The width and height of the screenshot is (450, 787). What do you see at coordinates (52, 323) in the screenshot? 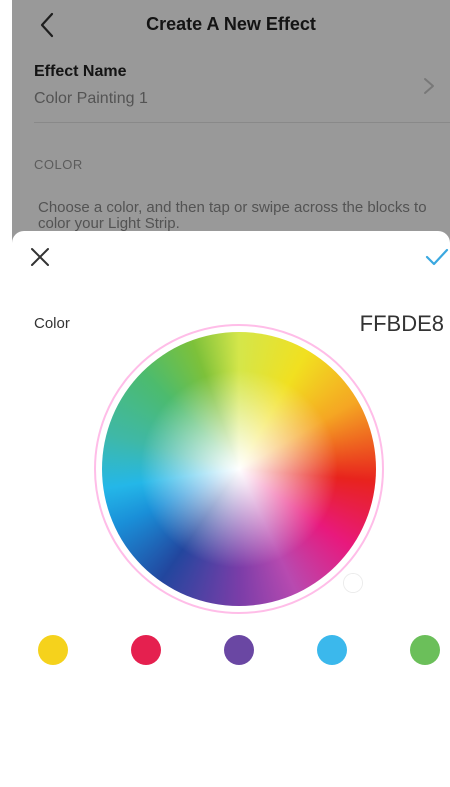
I see `color-label: Color` at bounding box center [52, 323].